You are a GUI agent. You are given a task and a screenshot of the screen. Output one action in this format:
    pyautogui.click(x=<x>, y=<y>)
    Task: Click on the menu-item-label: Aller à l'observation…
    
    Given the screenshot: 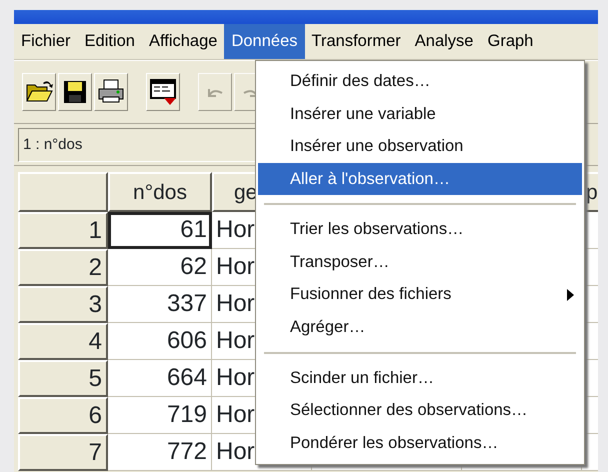 What is the action you would take?
    pyautogui.click(x=370, y=179)
    